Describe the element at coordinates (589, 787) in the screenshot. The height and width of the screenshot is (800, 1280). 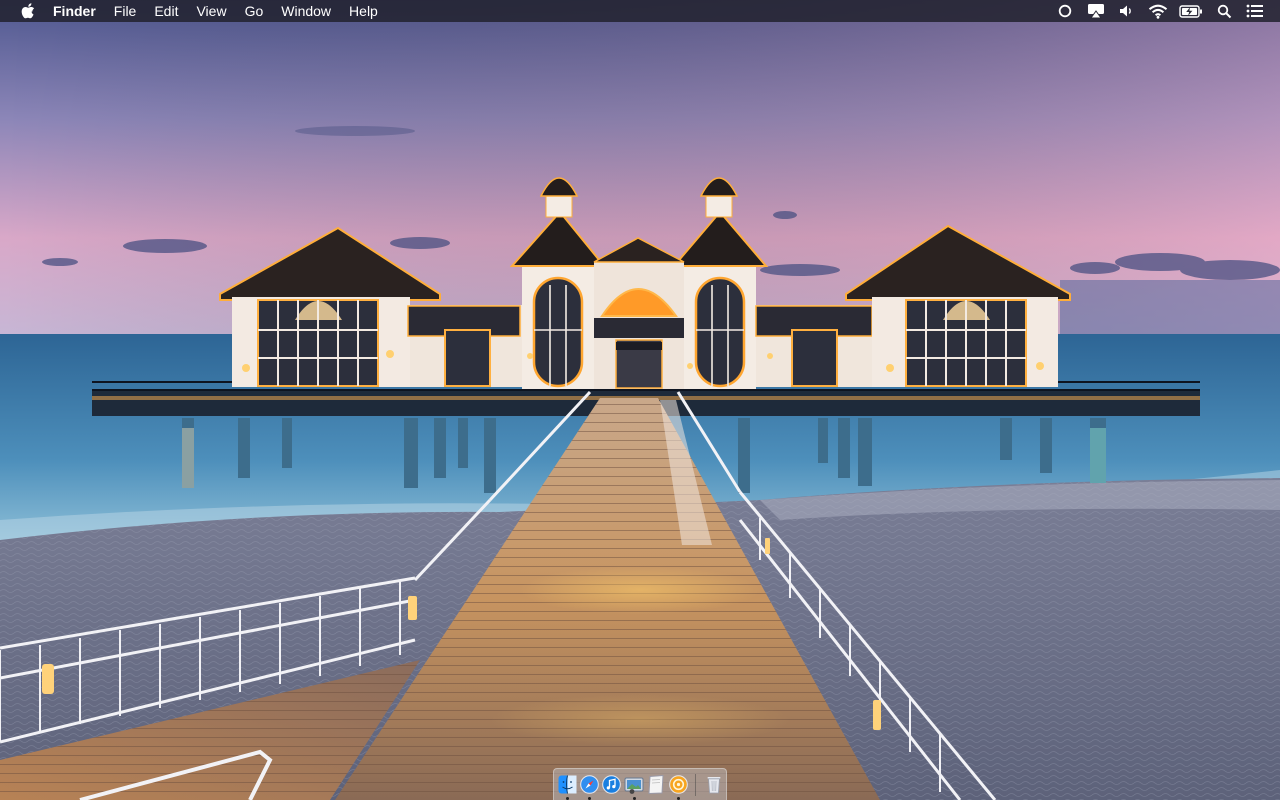
I see `safari-icon` at that location.